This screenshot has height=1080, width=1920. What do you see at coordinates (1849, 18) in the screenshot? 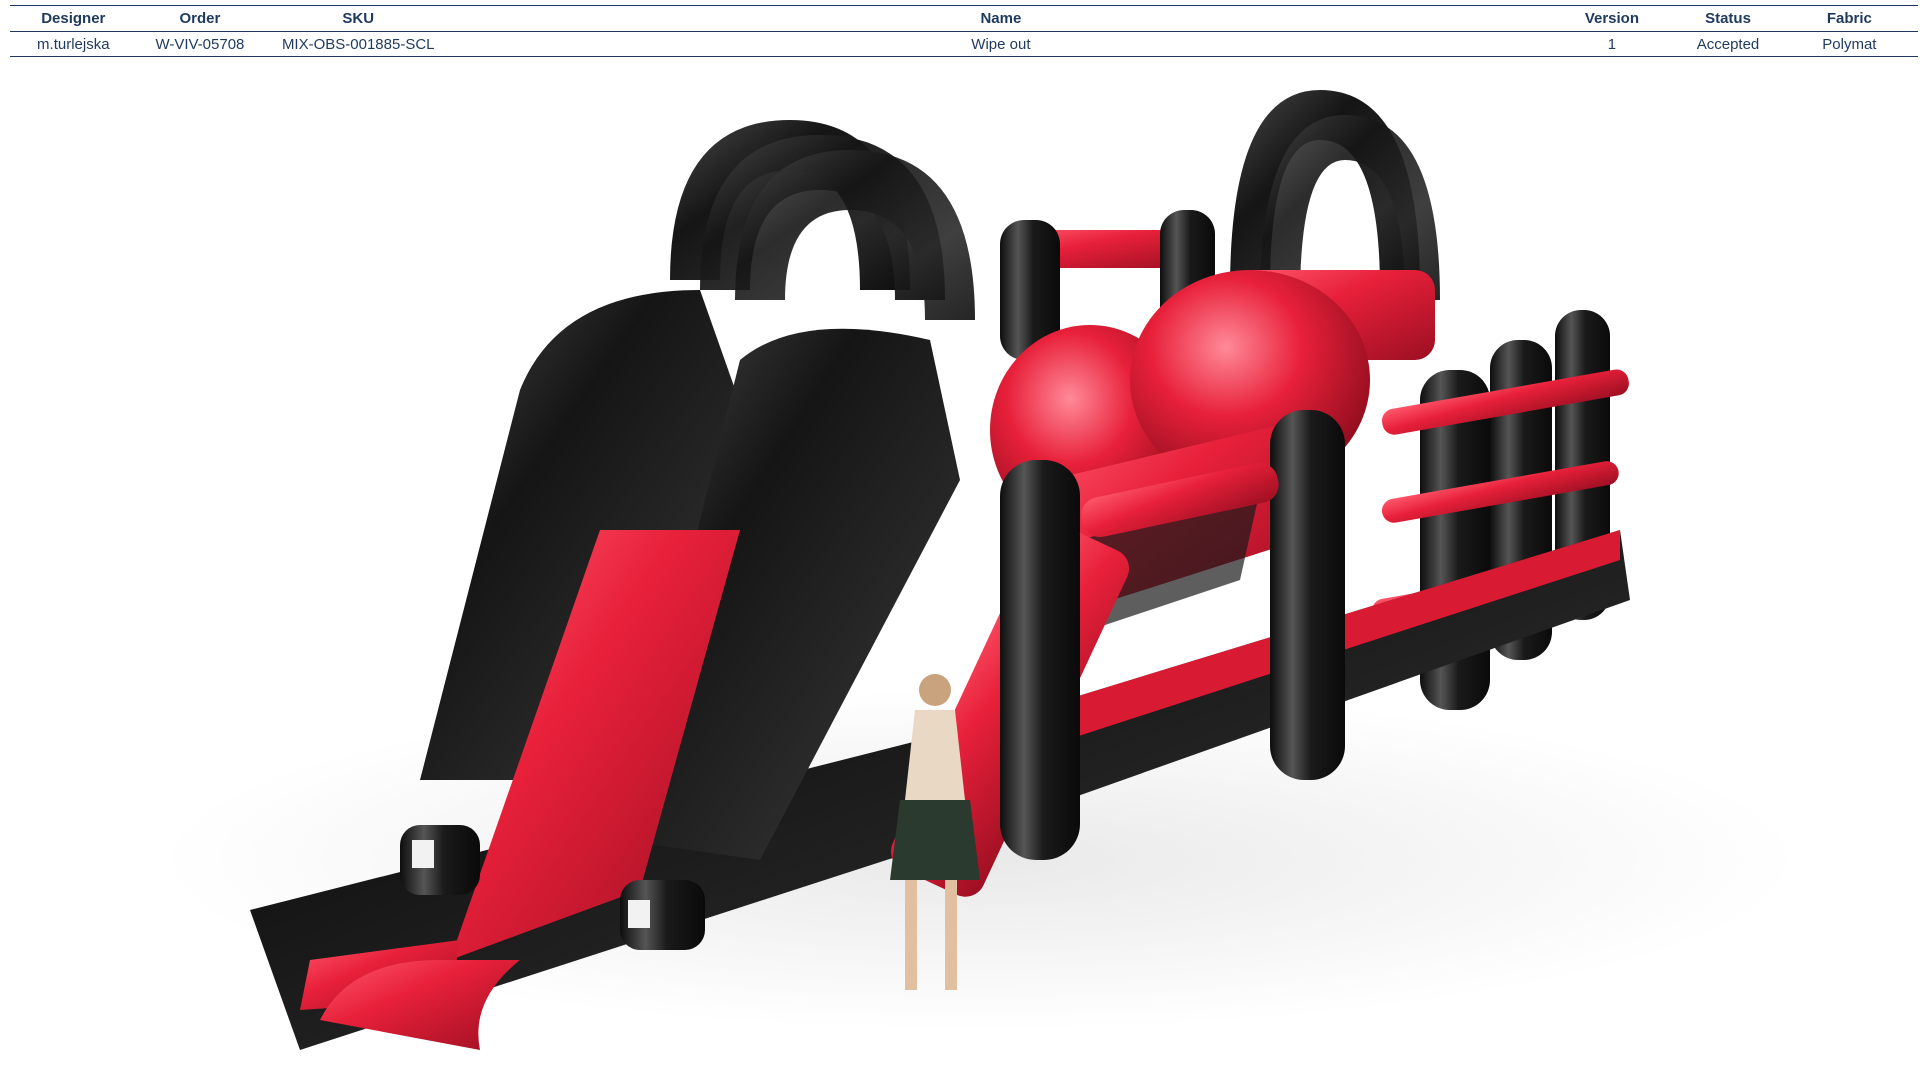
I see `header-fabric: Fabric` at bounding box center [1849, 18].